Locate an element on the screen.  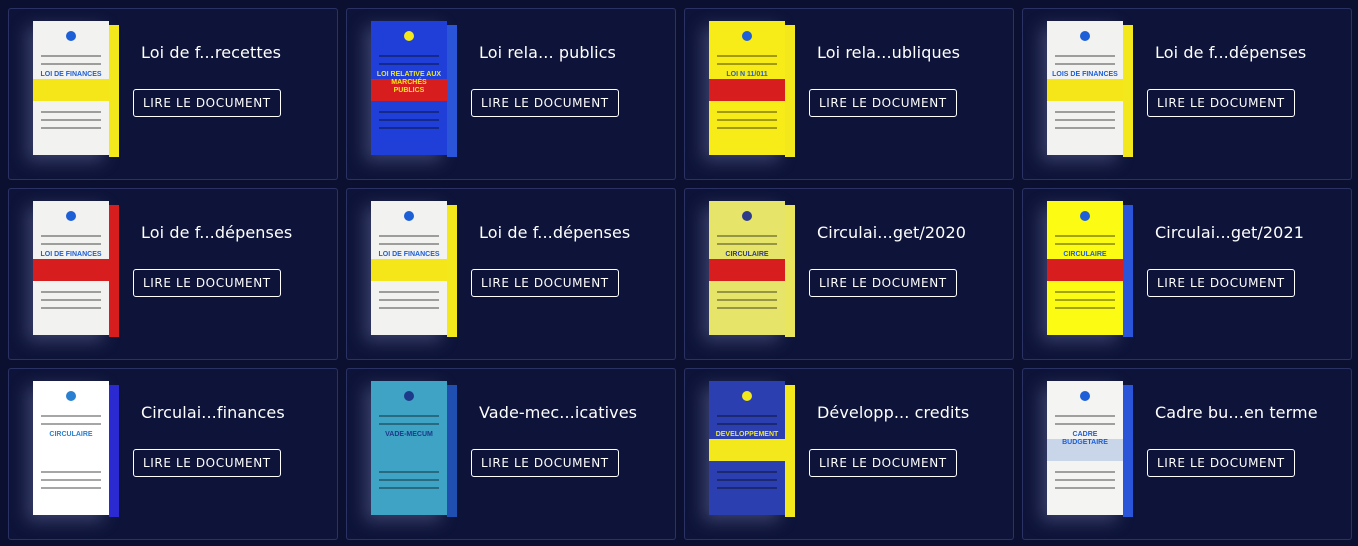
book-cover: VADE-MECUM is located at coordinates (409, 448).